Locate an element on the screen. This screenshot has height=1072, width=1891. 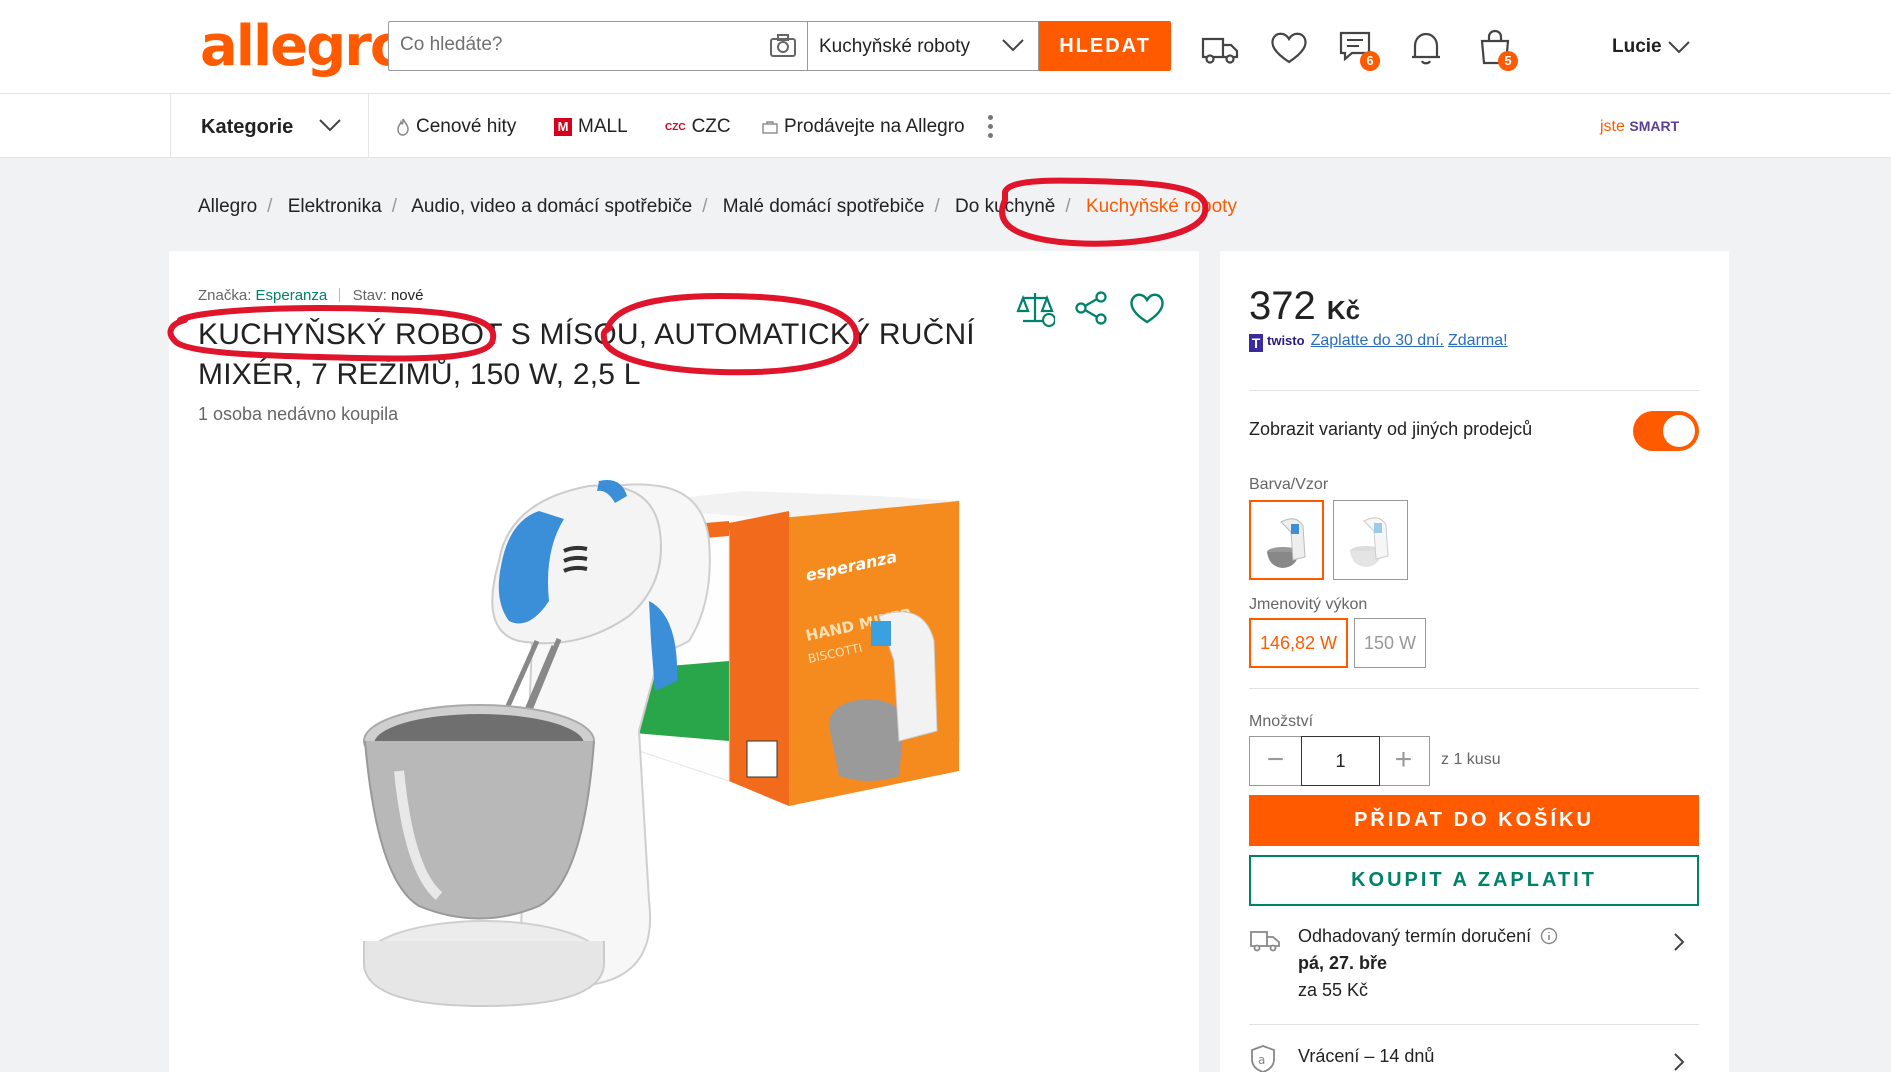
categories-label: Kategorie is located at coordinates (247, 127).